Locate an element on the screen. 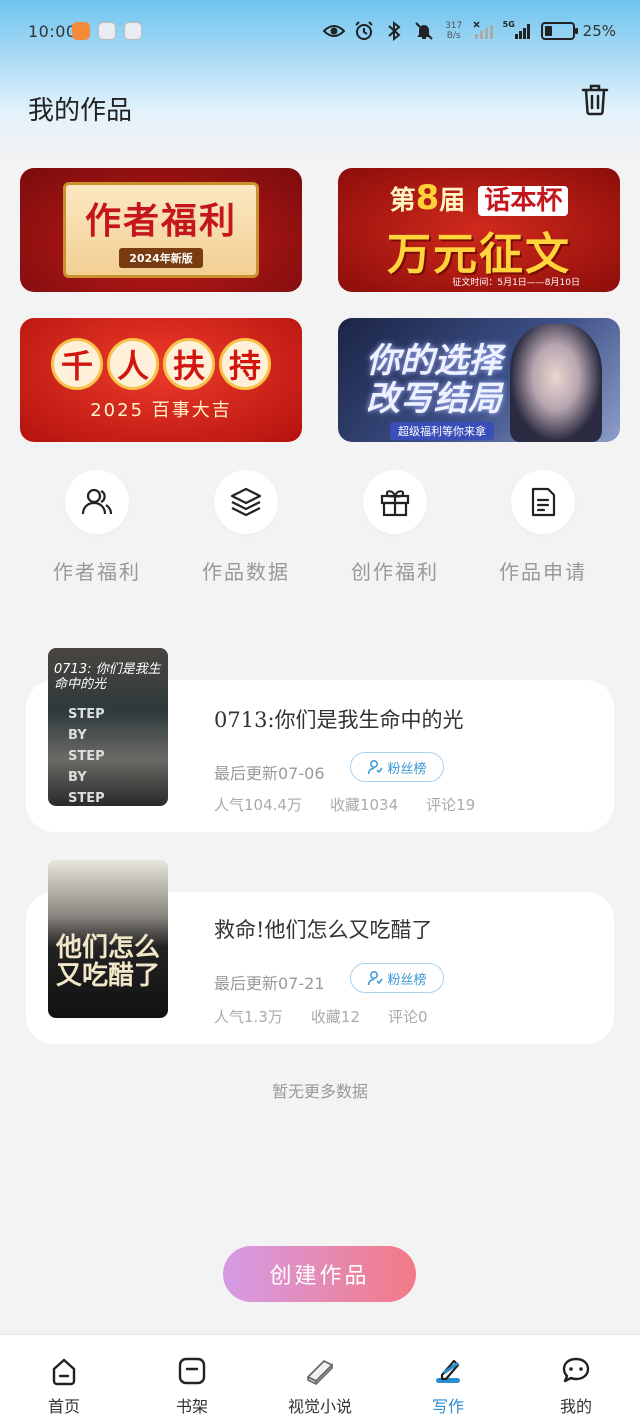 The height and width of the screenshot is (1422, 640). status-bar: 10:00 317 B/s 5G 25% is located at coordinates (320, 32).